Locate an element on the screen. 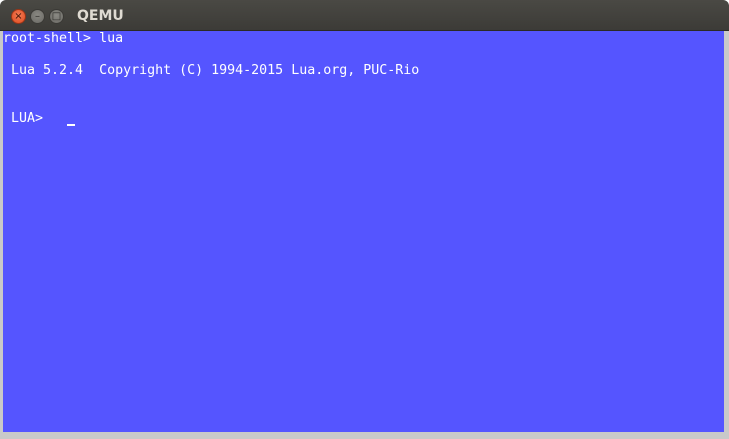 Image resolution: width=729 pixels, height=439 pixels. minimize-button: – is located at coordinates (37, 16).